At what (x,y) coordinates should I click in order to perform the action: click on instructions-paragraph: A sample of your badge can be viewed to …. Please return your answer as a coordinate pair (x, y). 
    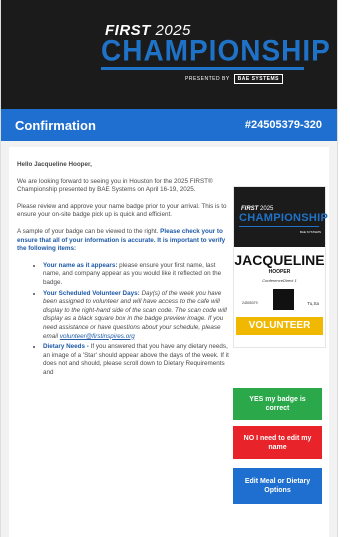
    Looking at the image, I should click on (123, 241).